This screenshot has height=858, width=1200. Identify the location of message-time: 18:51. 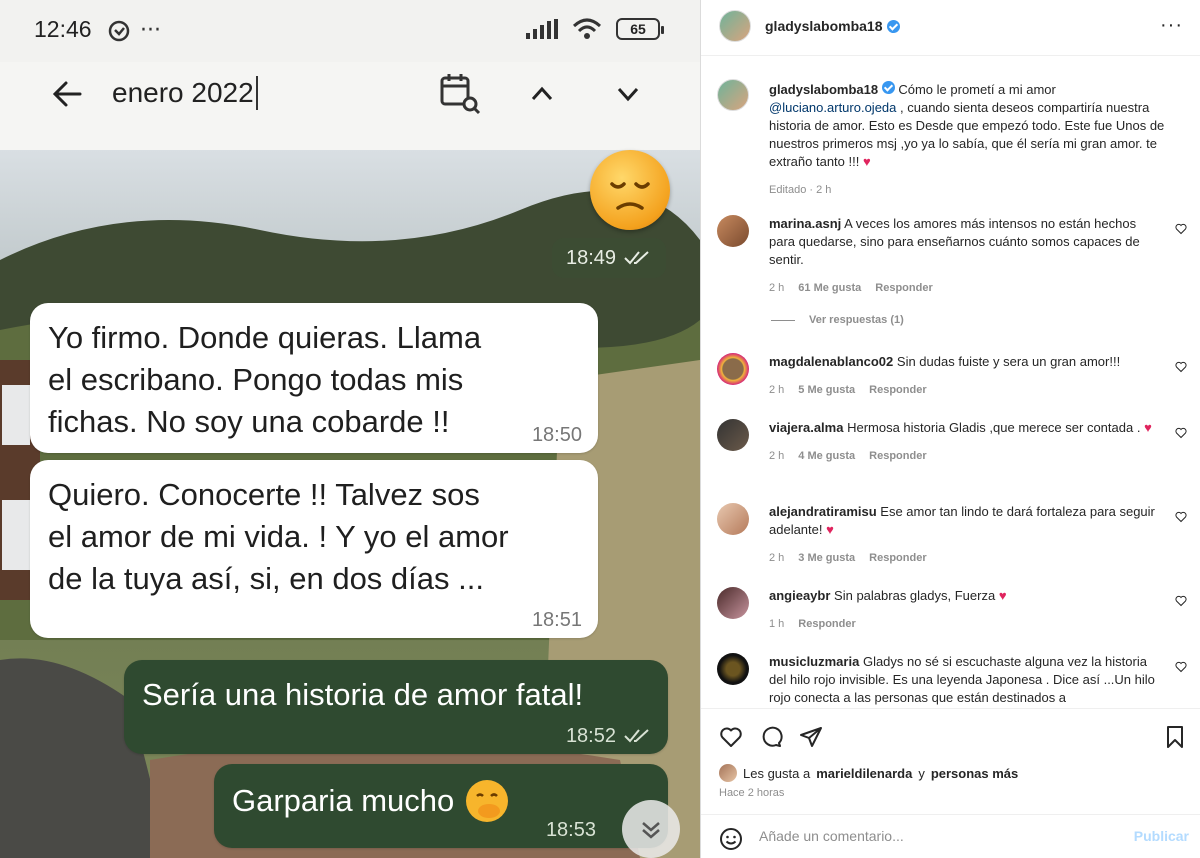
(556, 620).